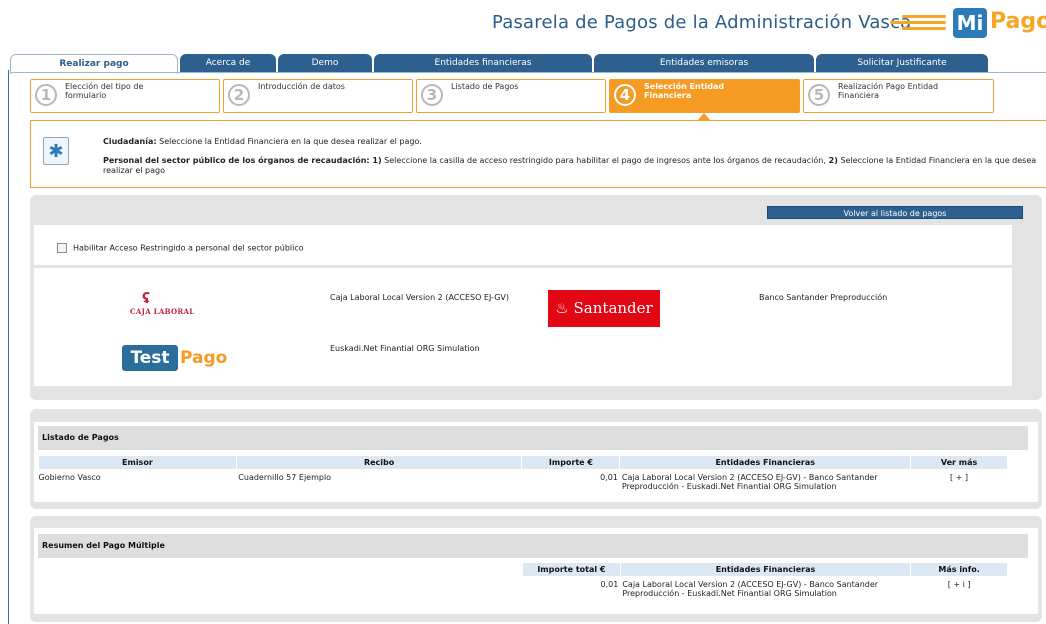 This screenshot has width=1046, height=624. I want to click on logo-mi: Mi, so click(970, 23).